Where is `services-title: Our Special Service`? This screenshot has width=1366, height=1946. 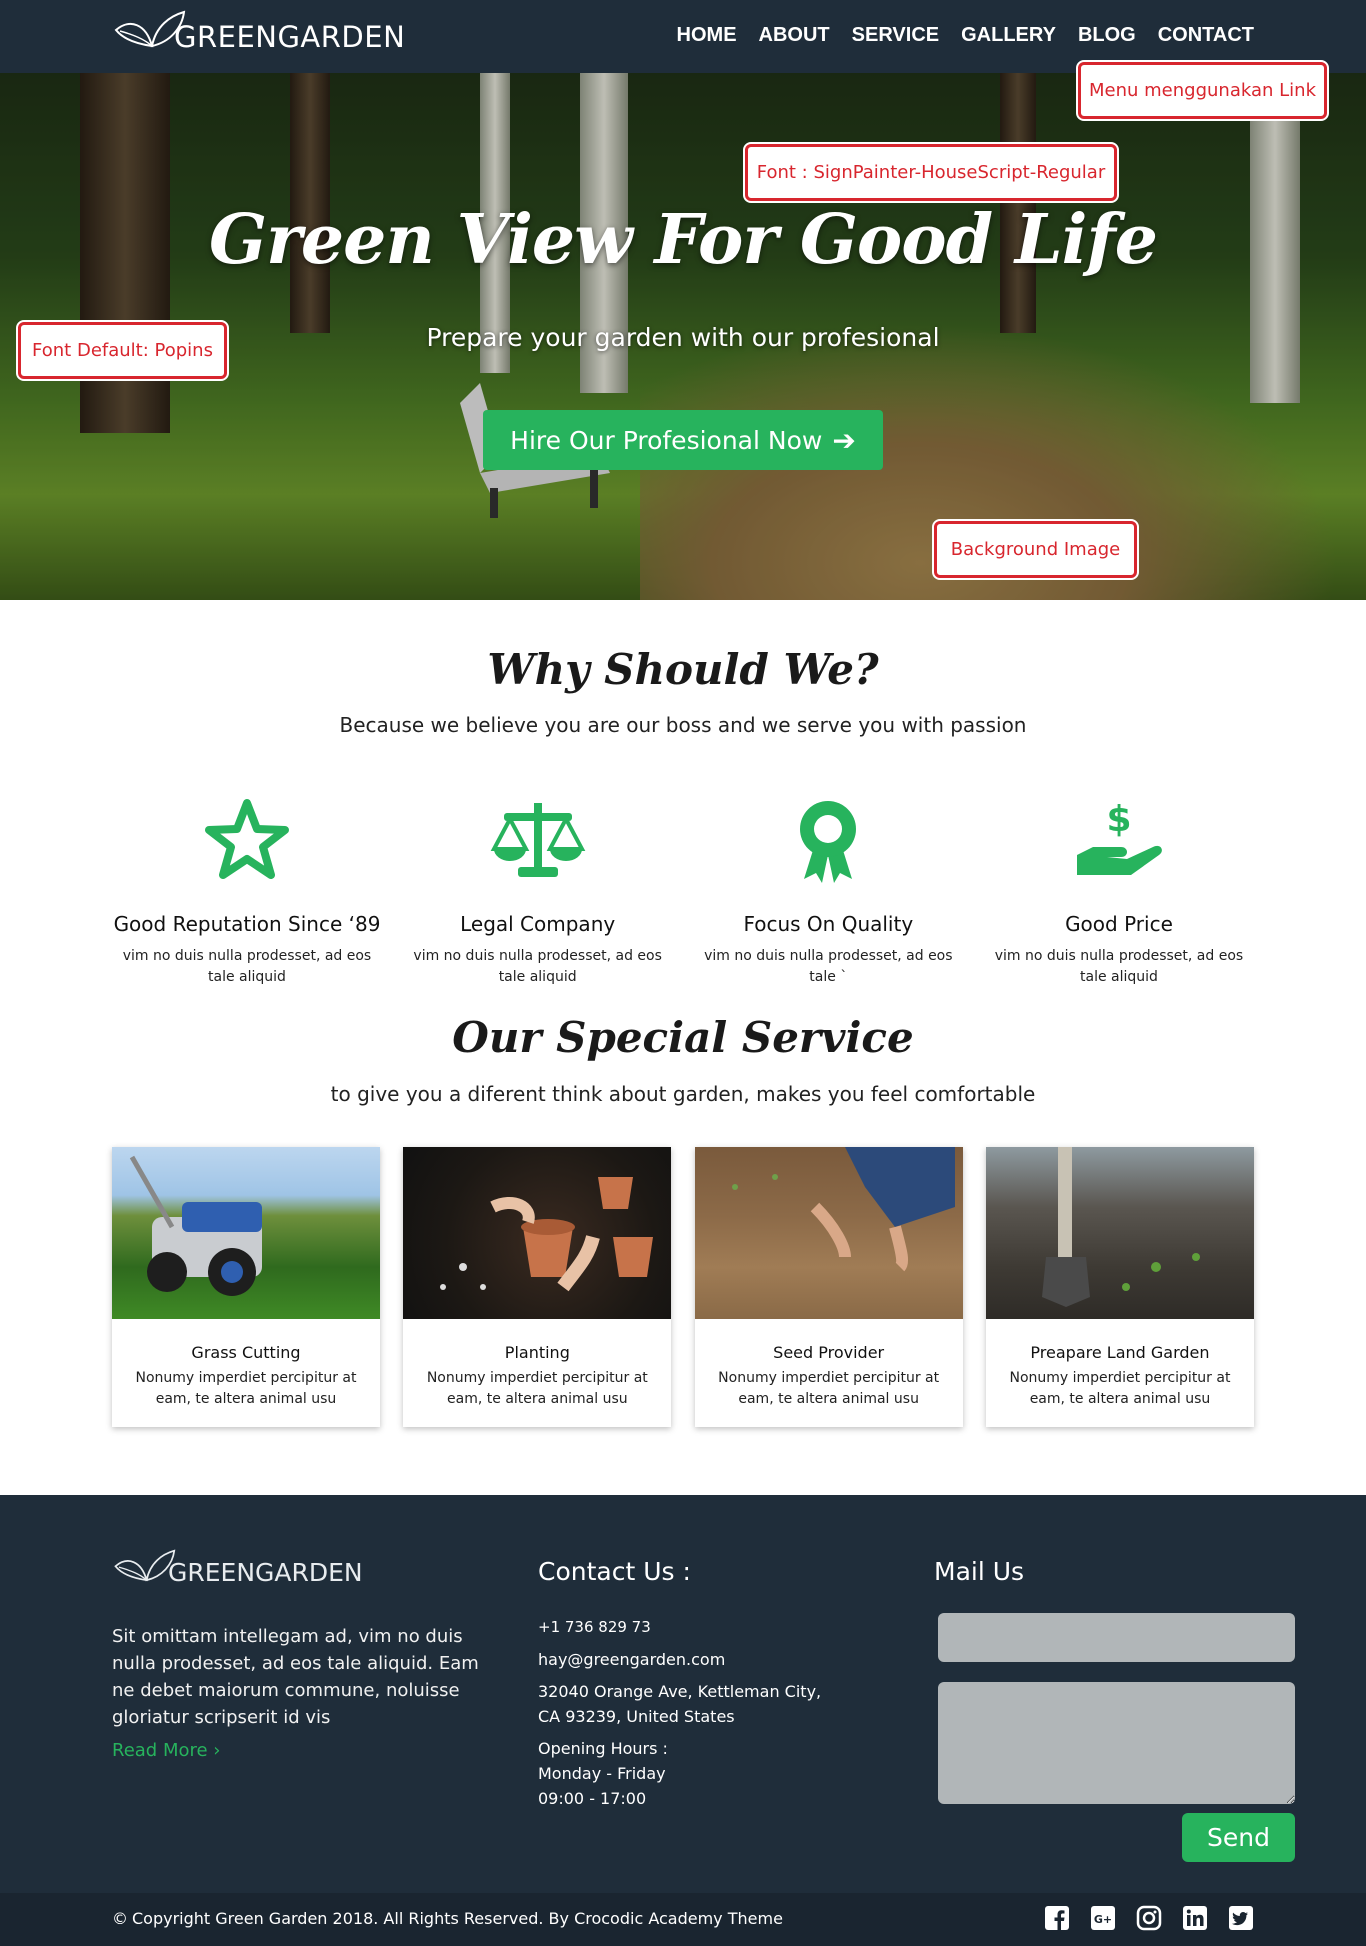 services-title: Our Special Service is located at coordinates (683, 1037).